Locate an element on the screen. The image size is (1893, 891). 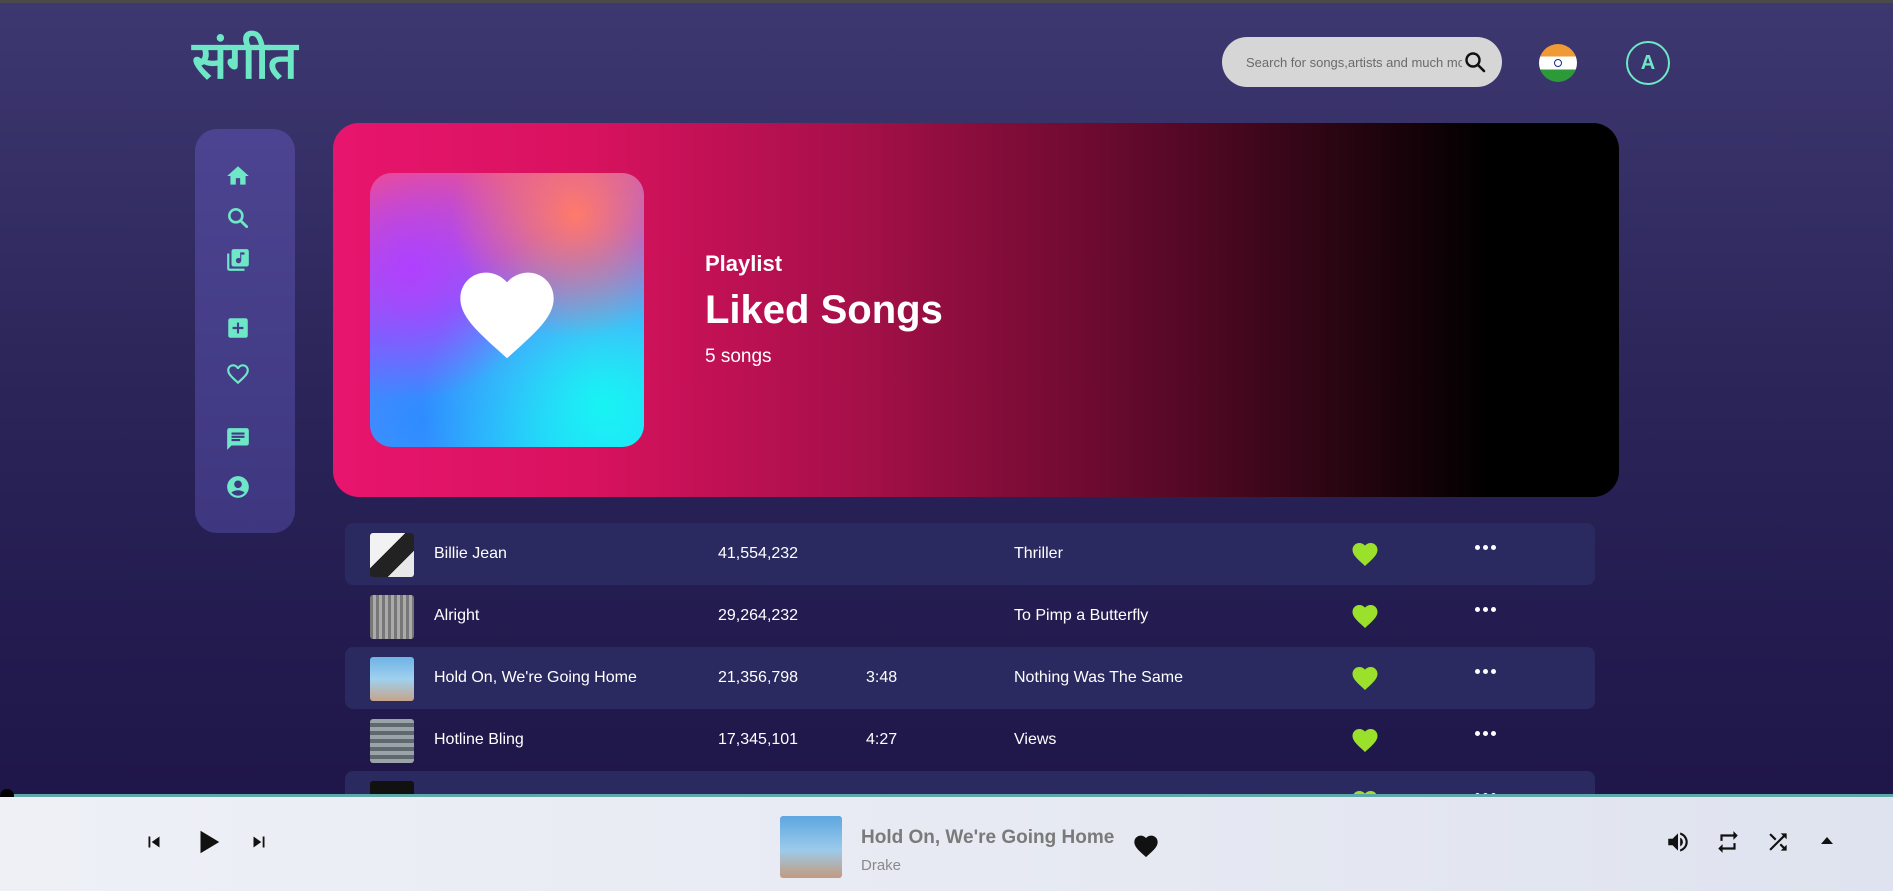
like-button is located at coordinates (1146, 845).